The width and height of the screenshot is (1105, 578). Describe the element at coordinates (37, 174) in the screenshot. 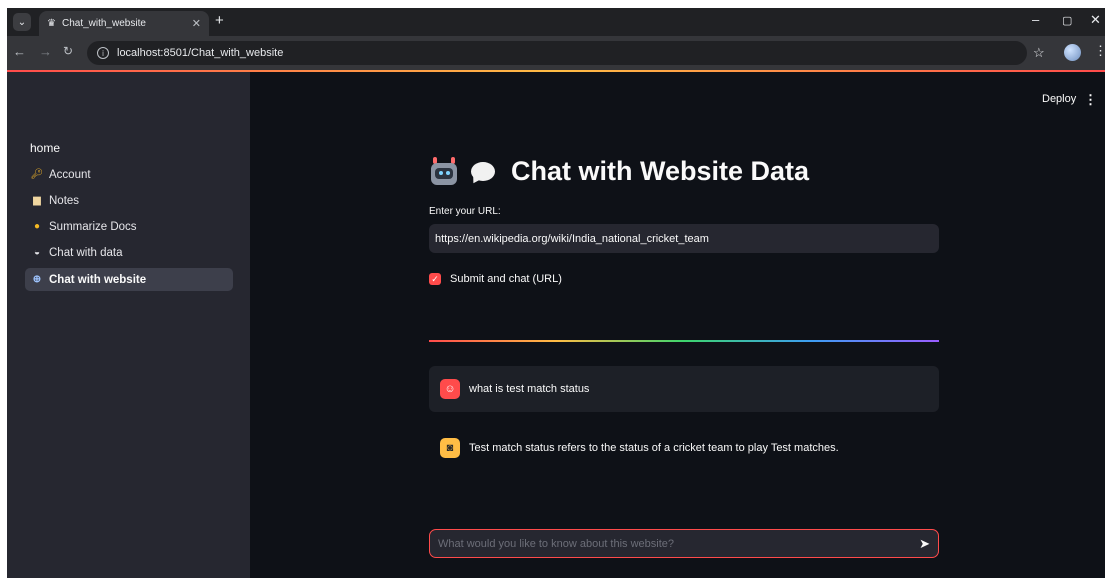

I see `key-icon: 🔑︎` at that location.